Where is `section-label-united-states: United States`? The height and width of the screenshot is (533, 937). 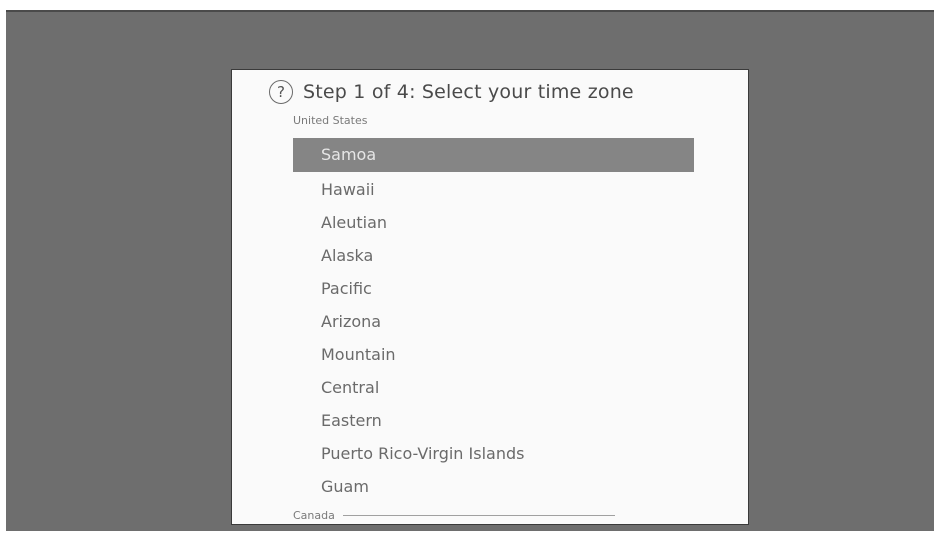
section-label-united-states: United States is located at coordinates (330, 120).